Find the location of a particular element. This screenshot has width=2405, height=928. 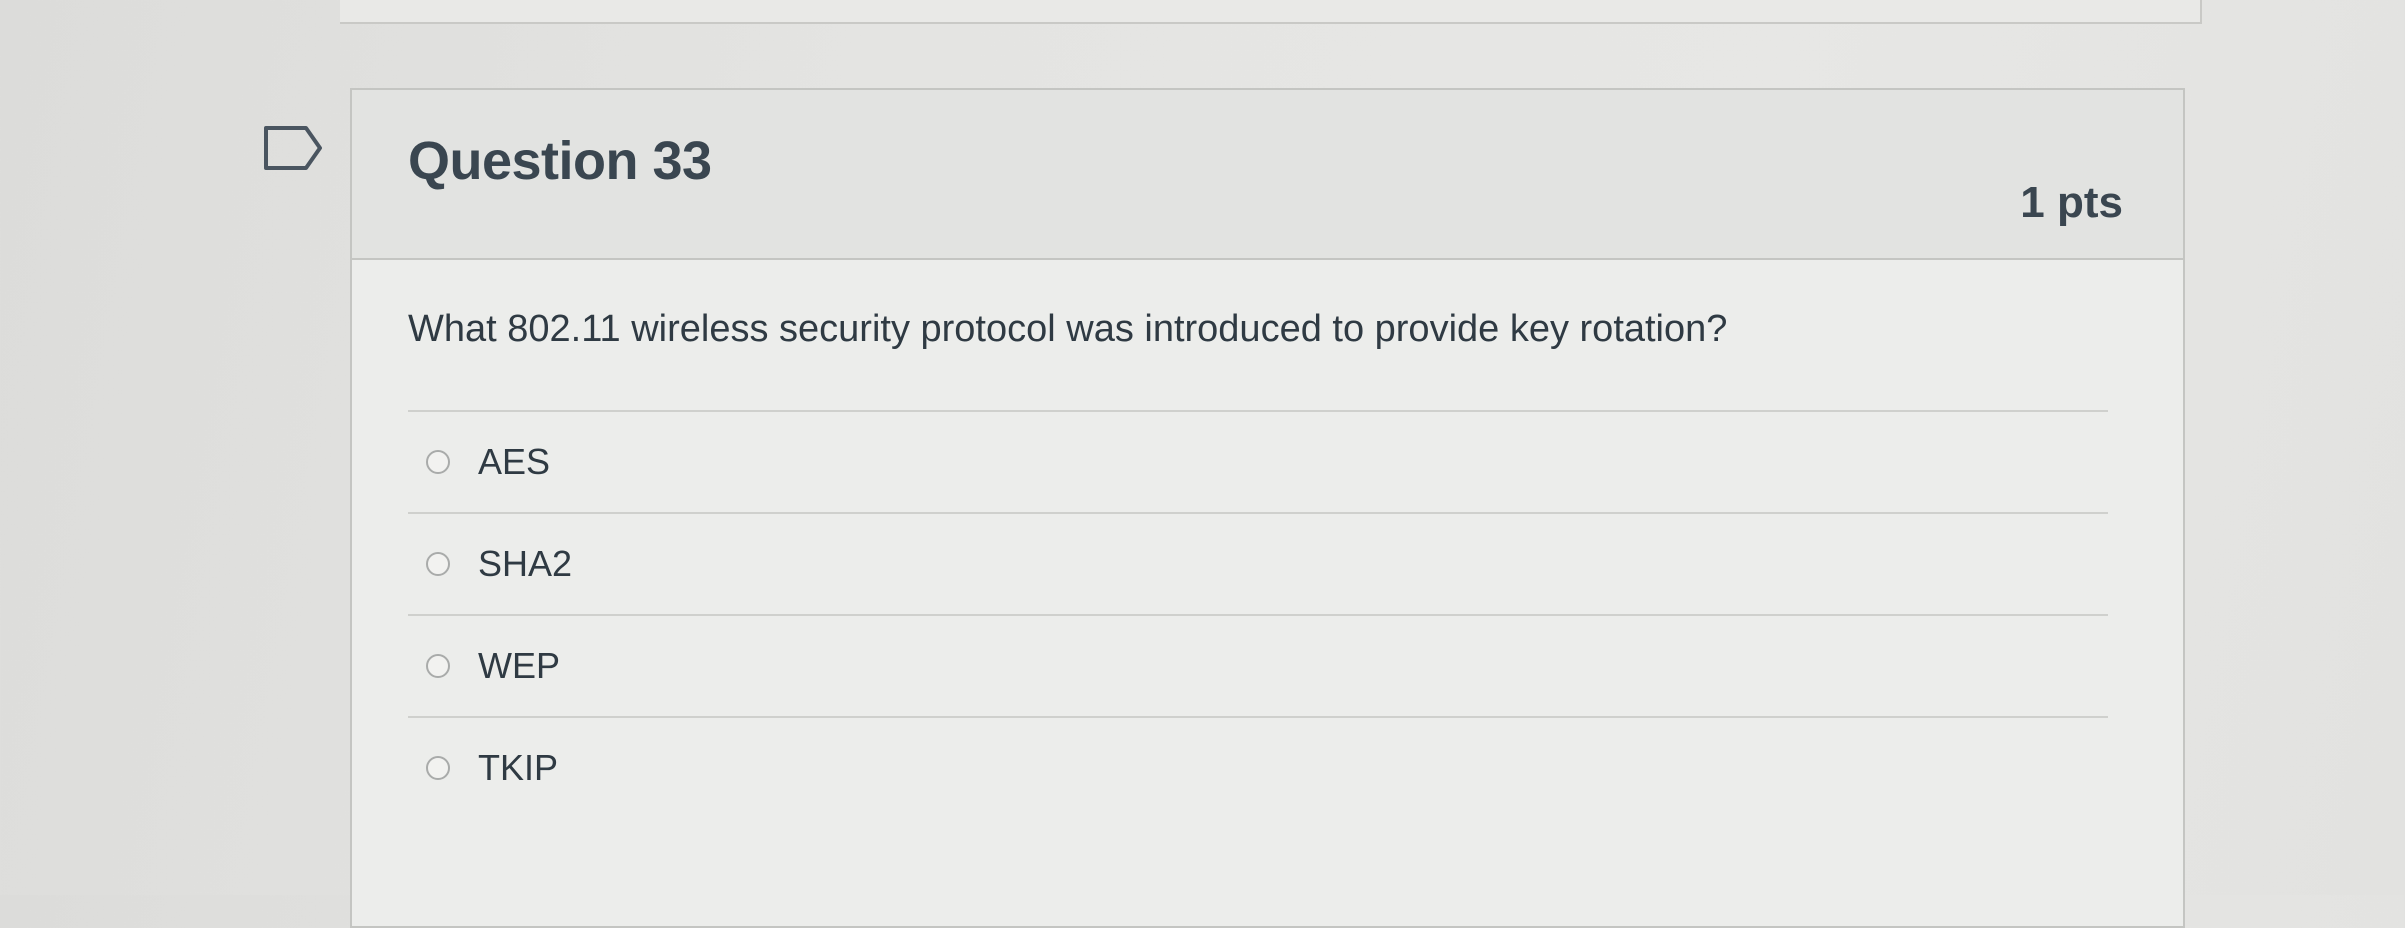

question-points: 1 pts is located at coordinates (2071, 202).